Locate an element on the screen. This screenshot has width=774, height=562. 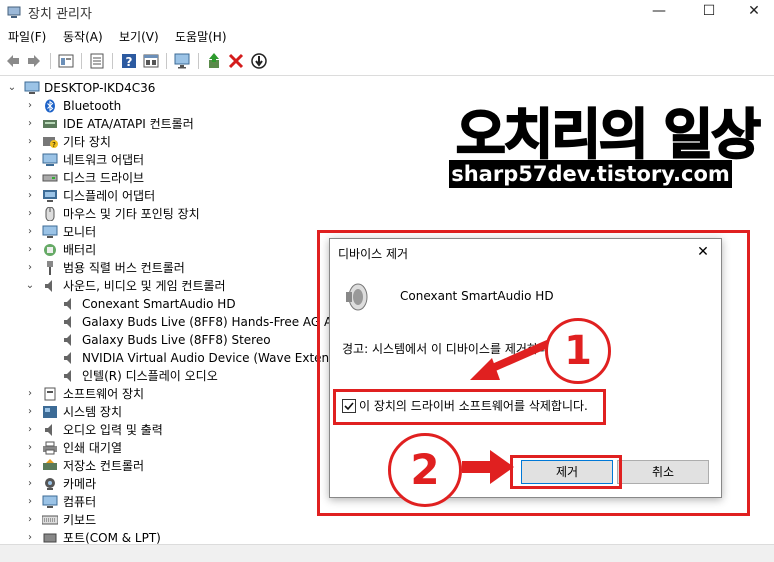
annotation-step-1: 1 is located at coordinates (578, 351).